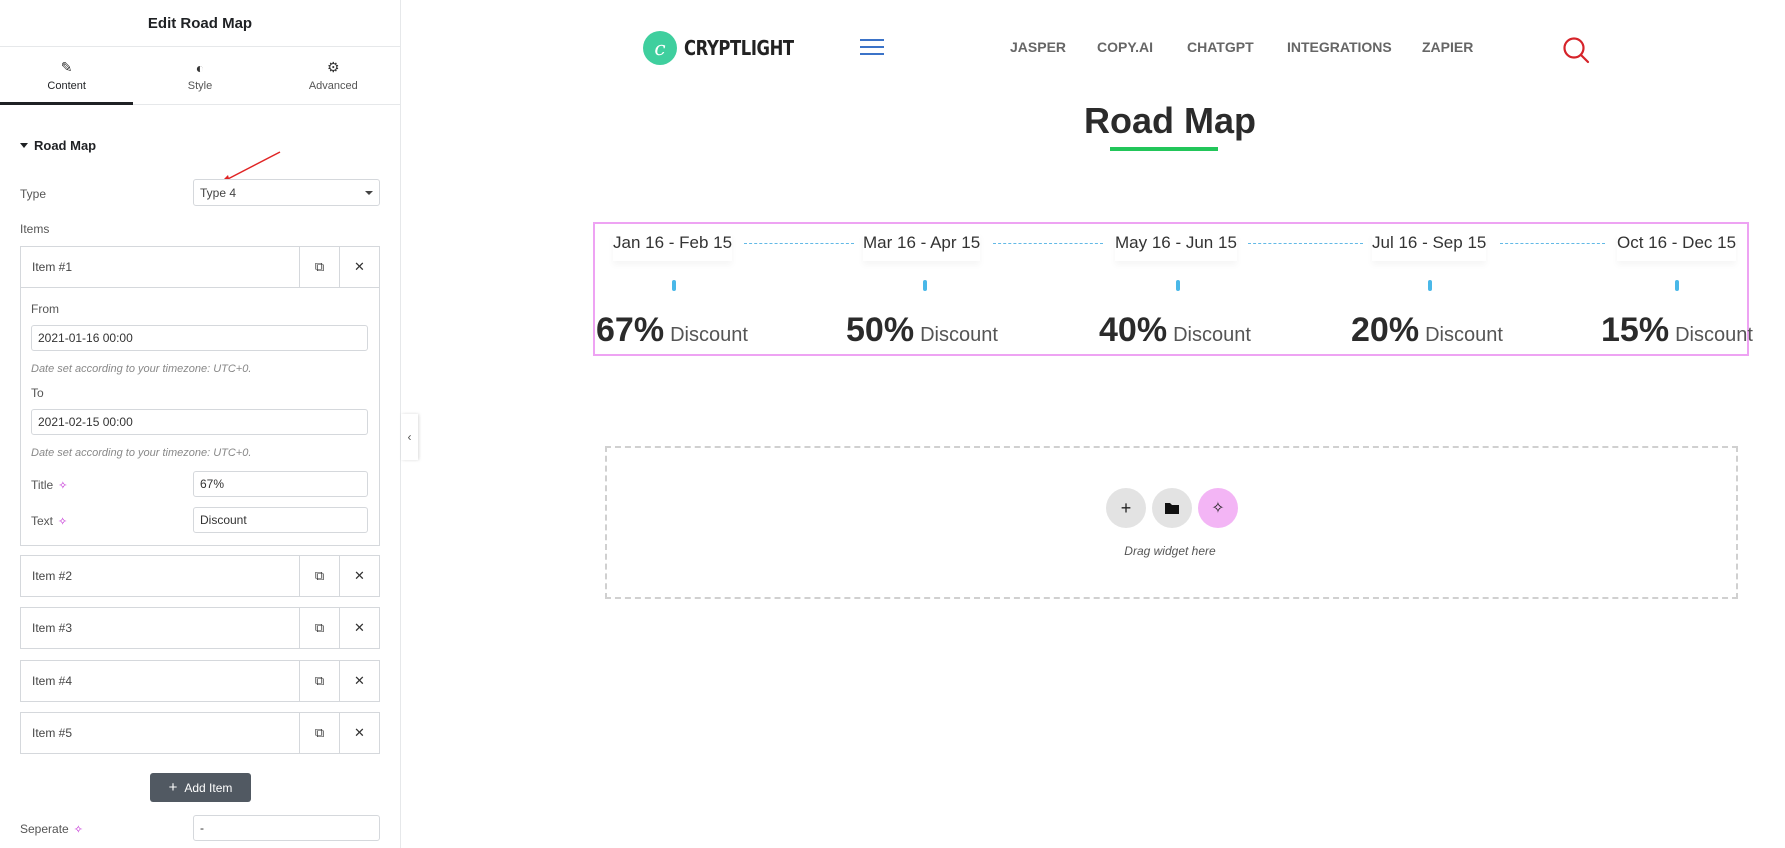  I want to click on section-toggle-road-map: Road Map, so click(58, 145).